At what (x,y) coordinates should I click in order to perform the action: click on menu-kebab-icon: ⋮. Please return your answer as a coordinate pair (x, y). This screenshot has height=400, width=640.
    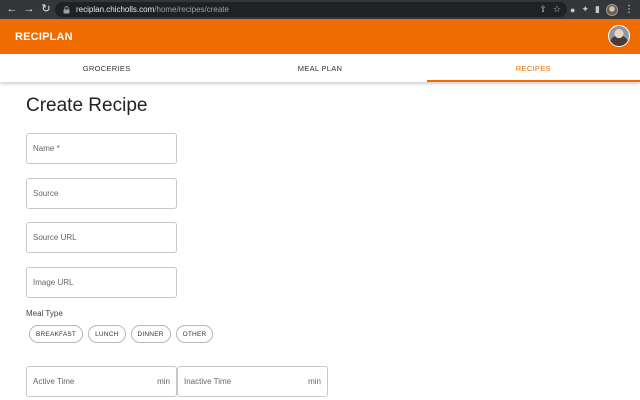
    Looking at the image, I should click on (629, 9).